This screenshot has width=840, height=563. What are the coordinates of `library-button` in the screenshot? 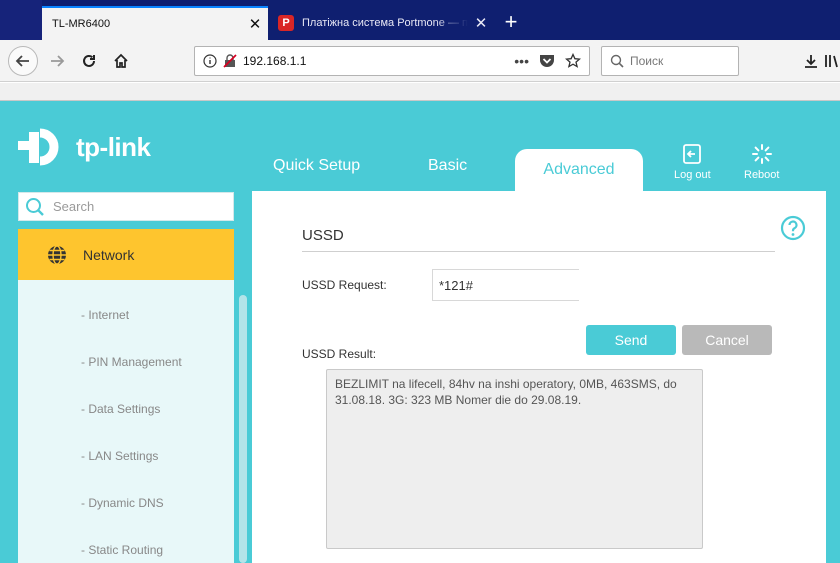 It's located at (831, 61).